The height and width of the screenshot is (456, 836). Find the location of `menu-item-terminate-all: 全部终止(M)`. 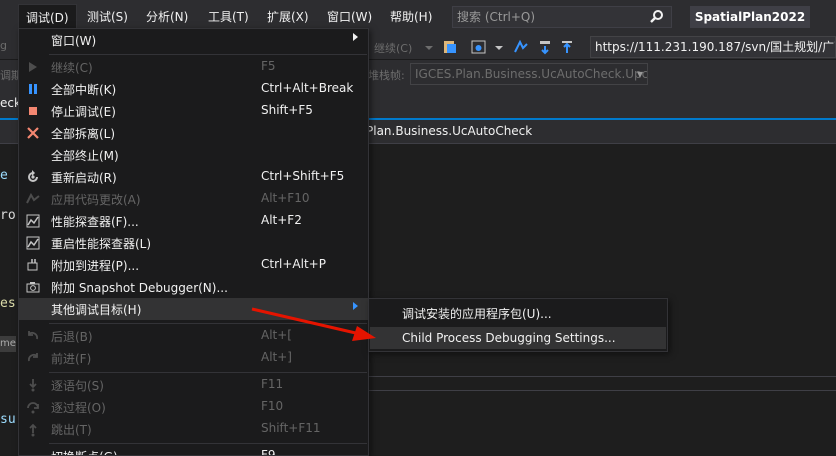

menu-item-terminate-all: 全部终止(M) is located at coordinates (193, 155).